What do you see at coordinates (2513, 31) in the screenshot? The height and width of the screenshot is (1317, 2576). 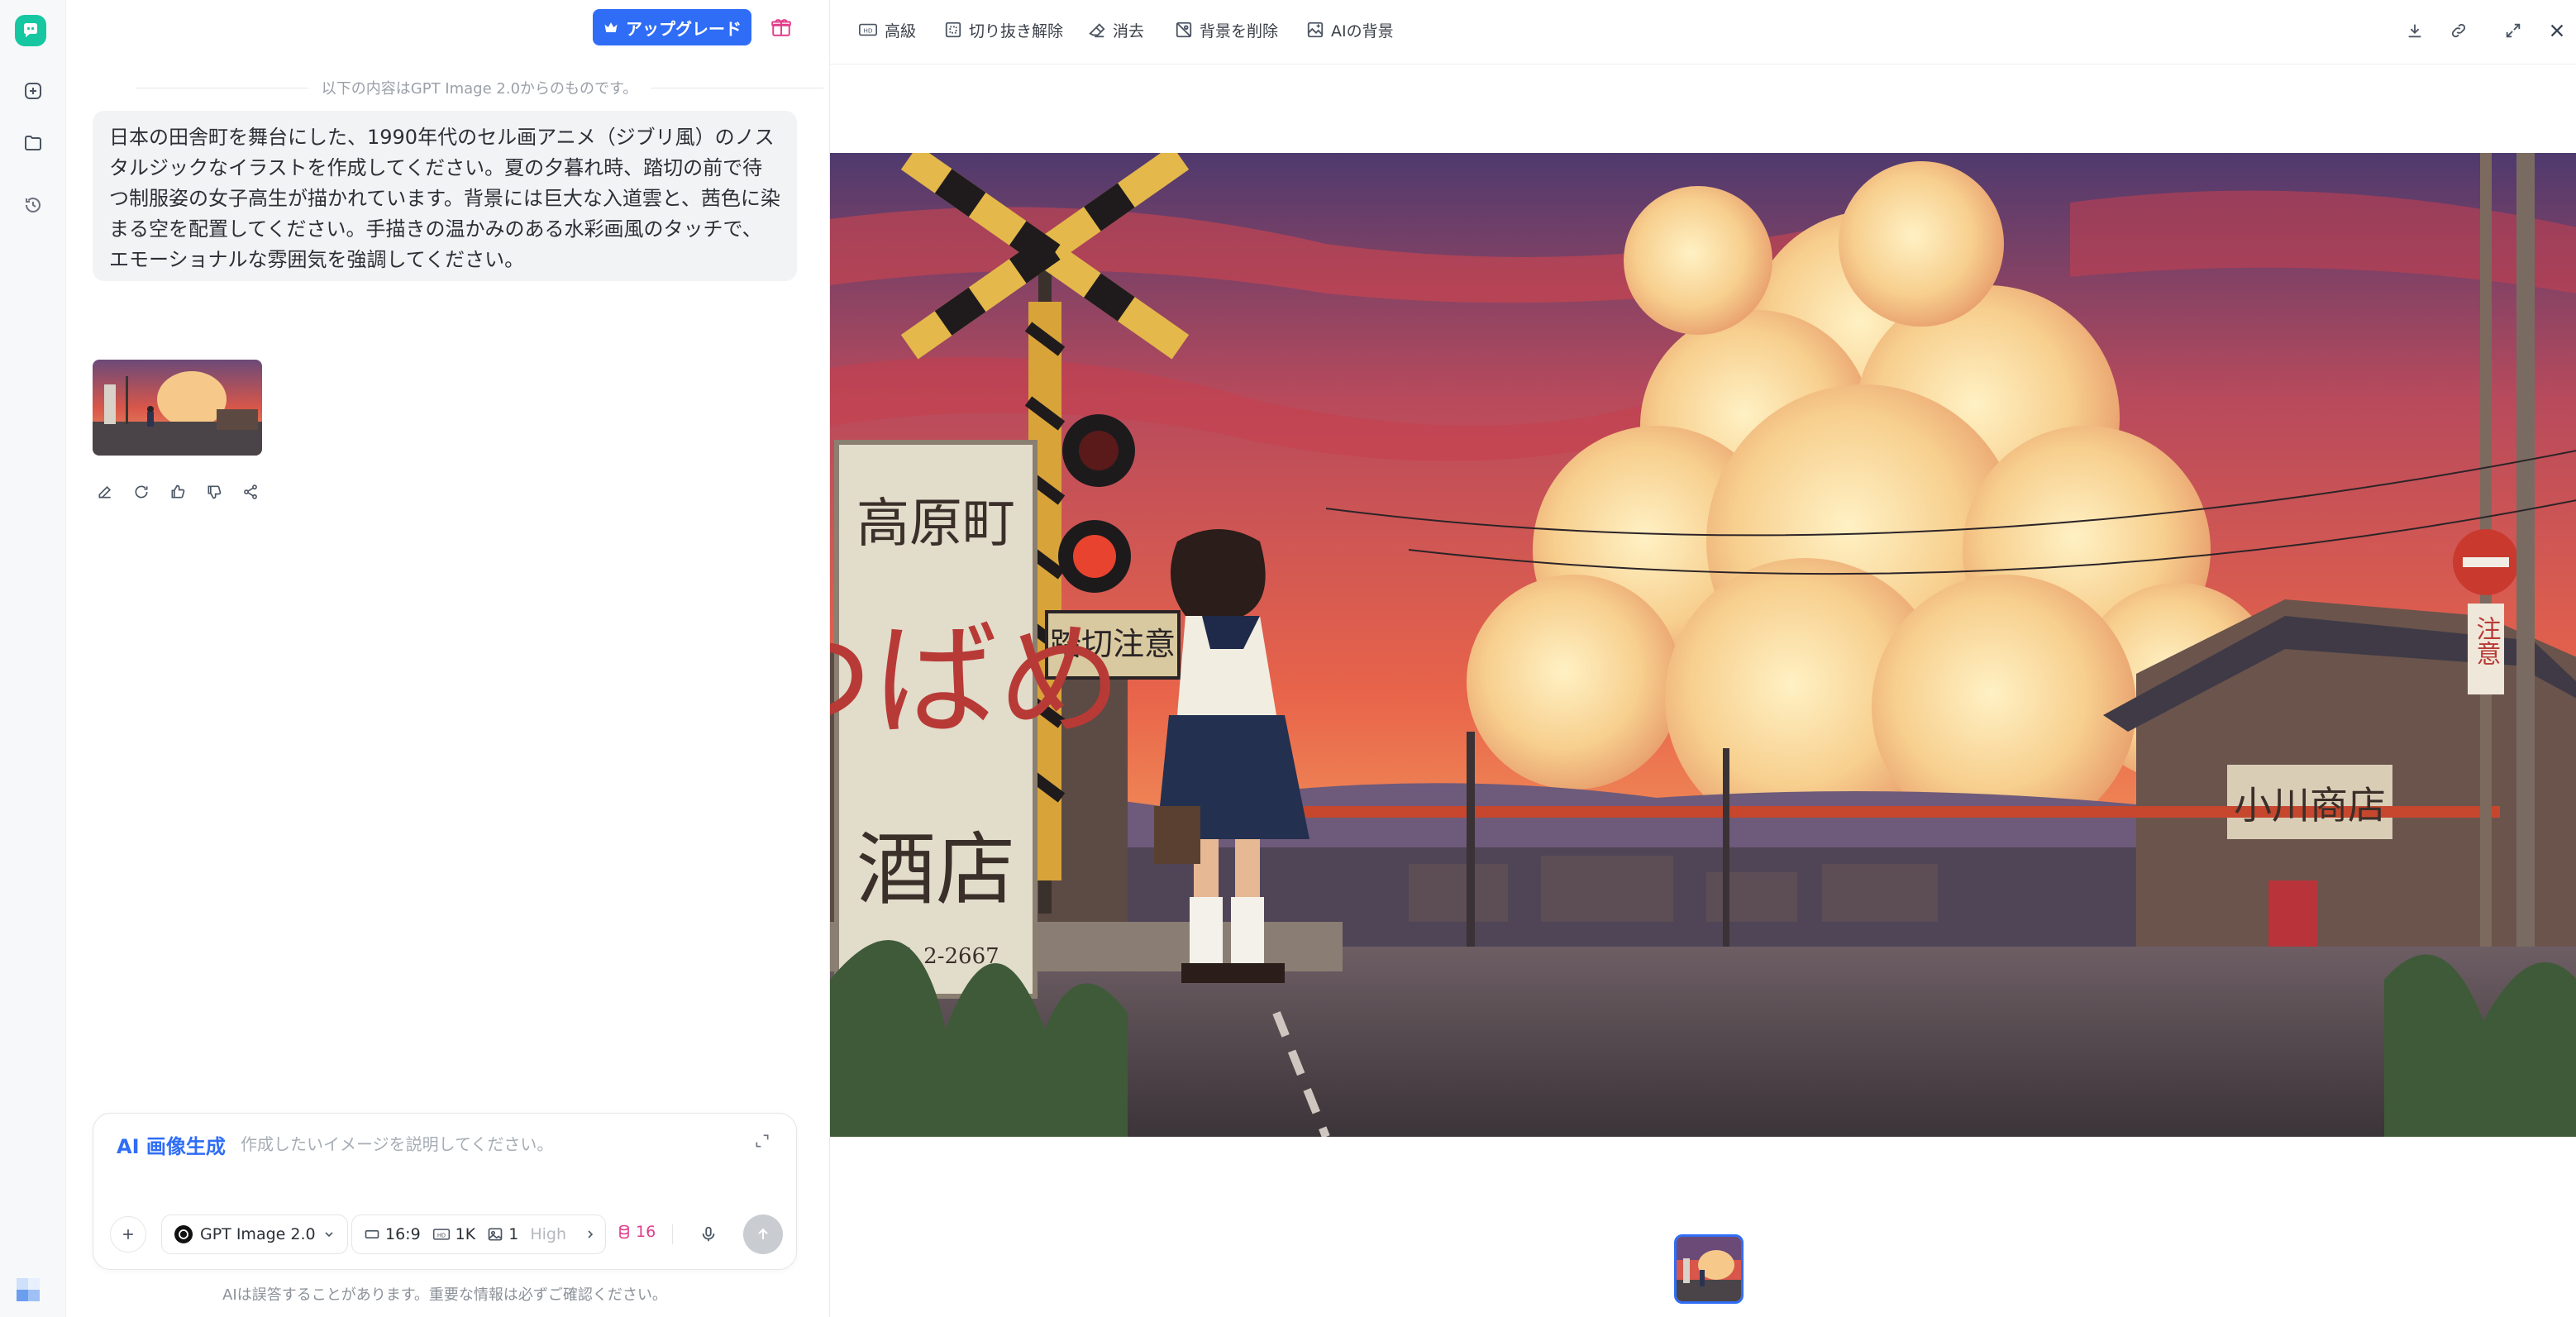 I see `fullscreen-icon` at bounding box center [2513, 31].